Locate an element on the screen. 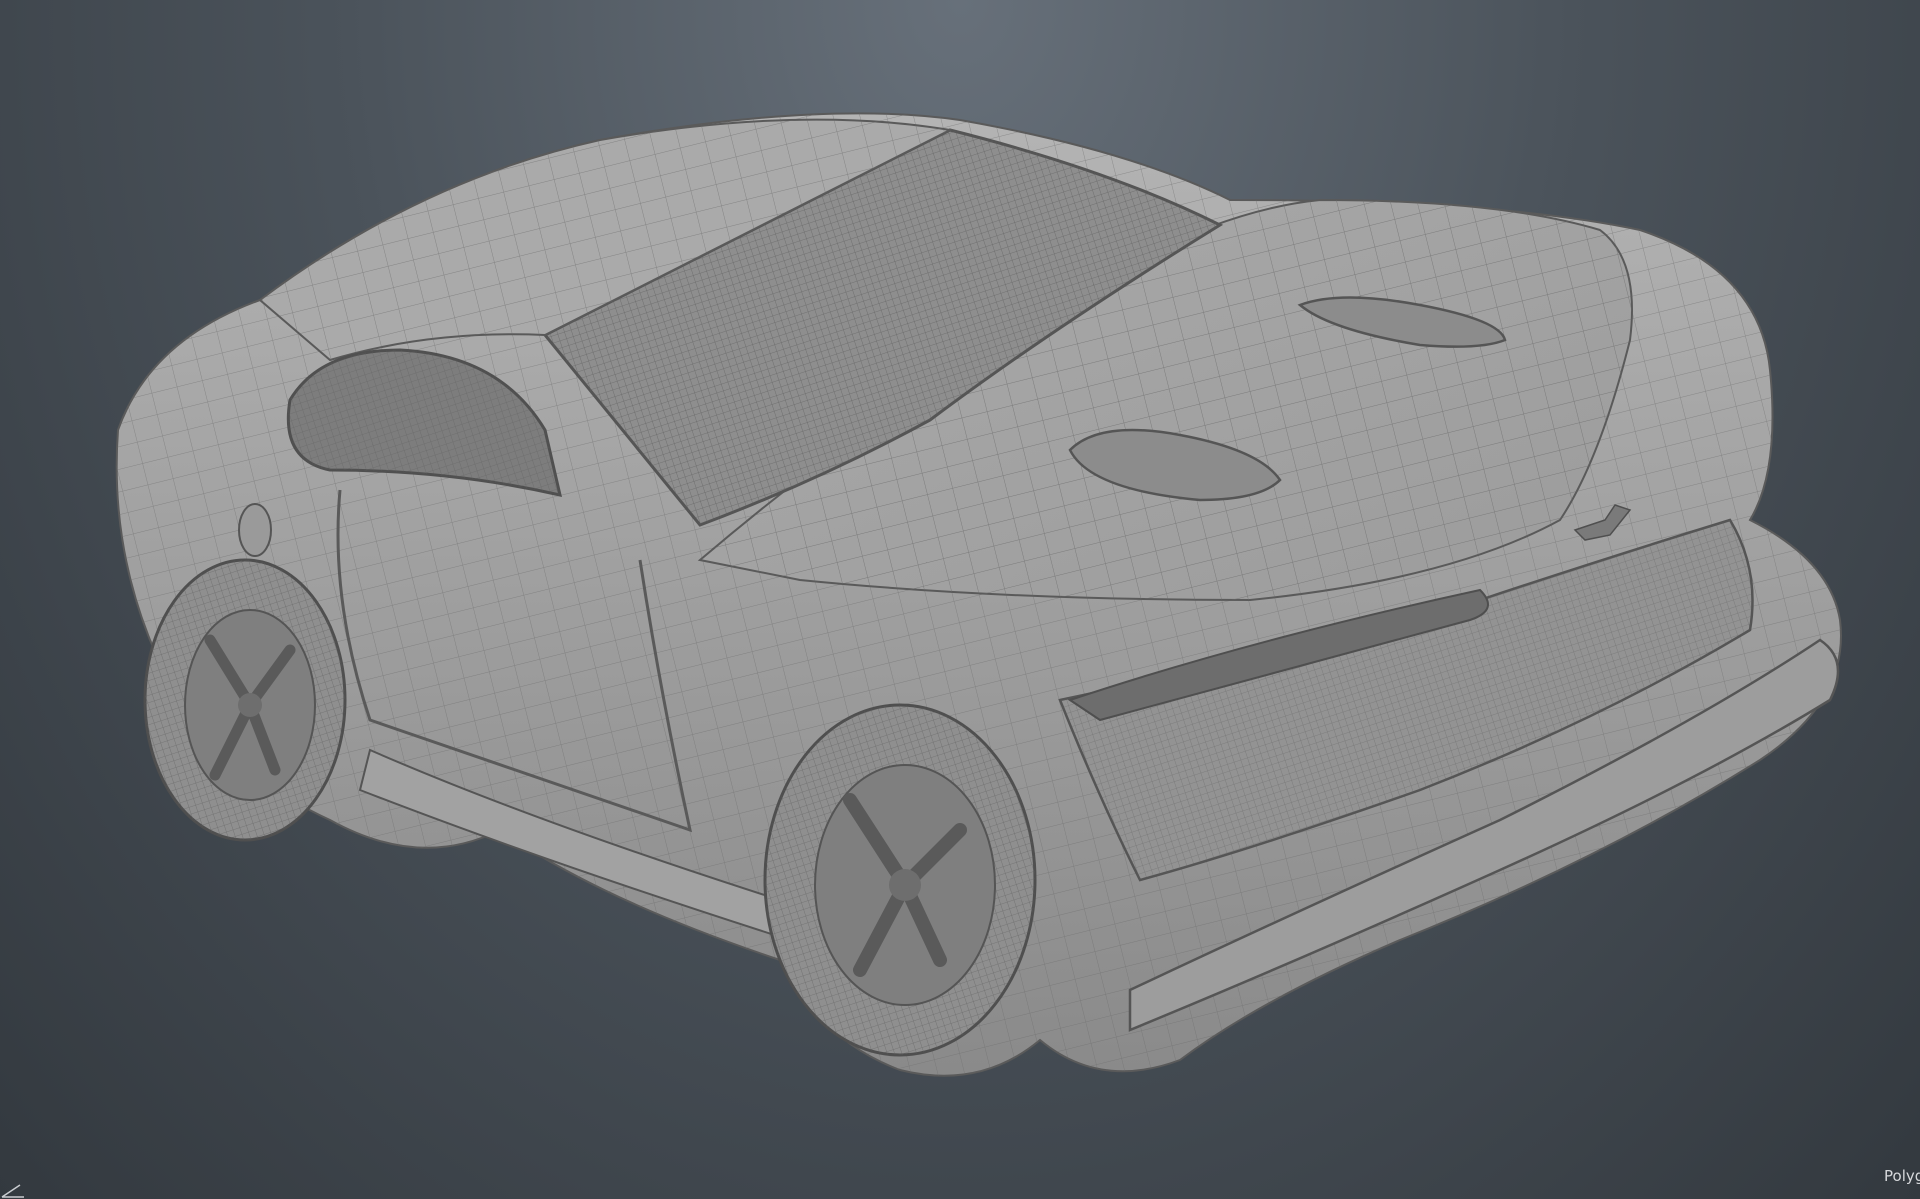  rear-wheel is located at coordinates (245, 700).